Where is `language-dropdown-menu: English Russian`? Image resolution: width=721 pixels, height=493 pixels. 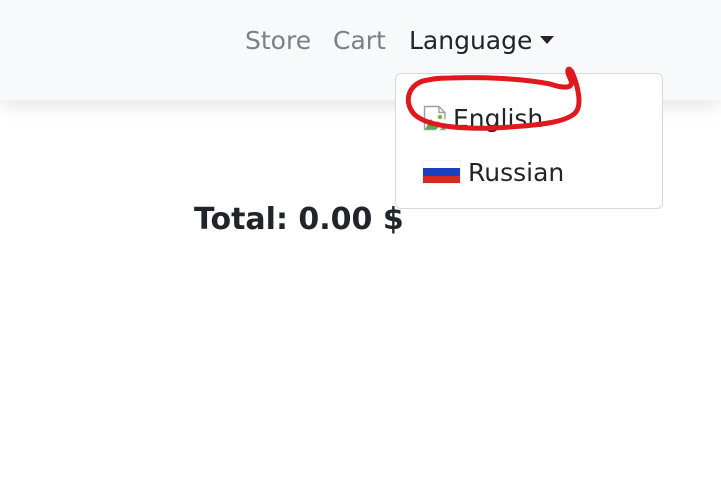
language-dropdown-menu: English Russian is located at coordinates (529, 141).